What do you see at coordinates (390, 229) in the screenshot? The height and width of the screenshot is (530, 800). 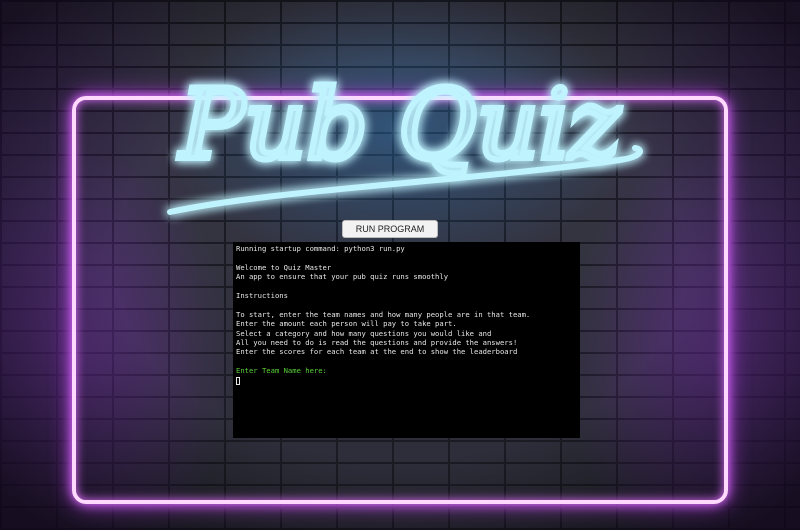 I see `run-program-button: RUN PROGRAM` at bounding box center [390, 229].